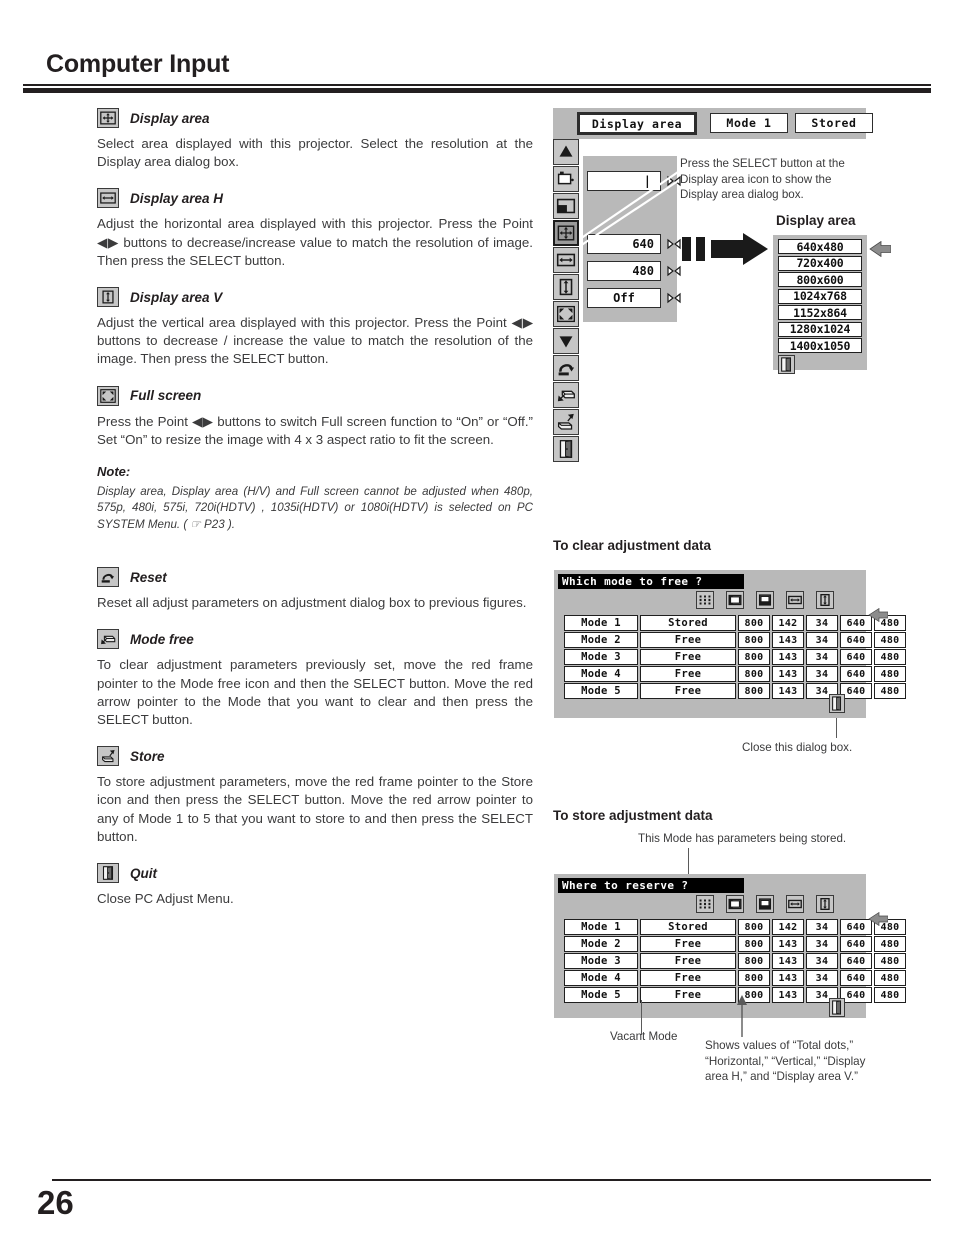 The width and height of the screenshot is (954, 1235). I want to click on section-title: Mode free, so click(162, 639).